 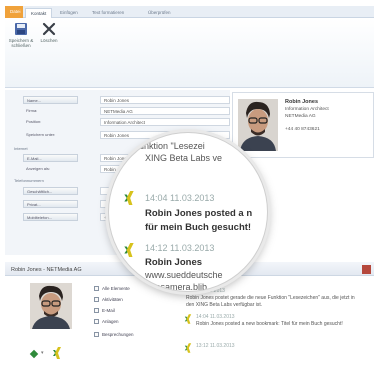 What do you see at coordinates (21, 29) in the screenshot?
I see `save-icon` at bounding box center [21, 29].